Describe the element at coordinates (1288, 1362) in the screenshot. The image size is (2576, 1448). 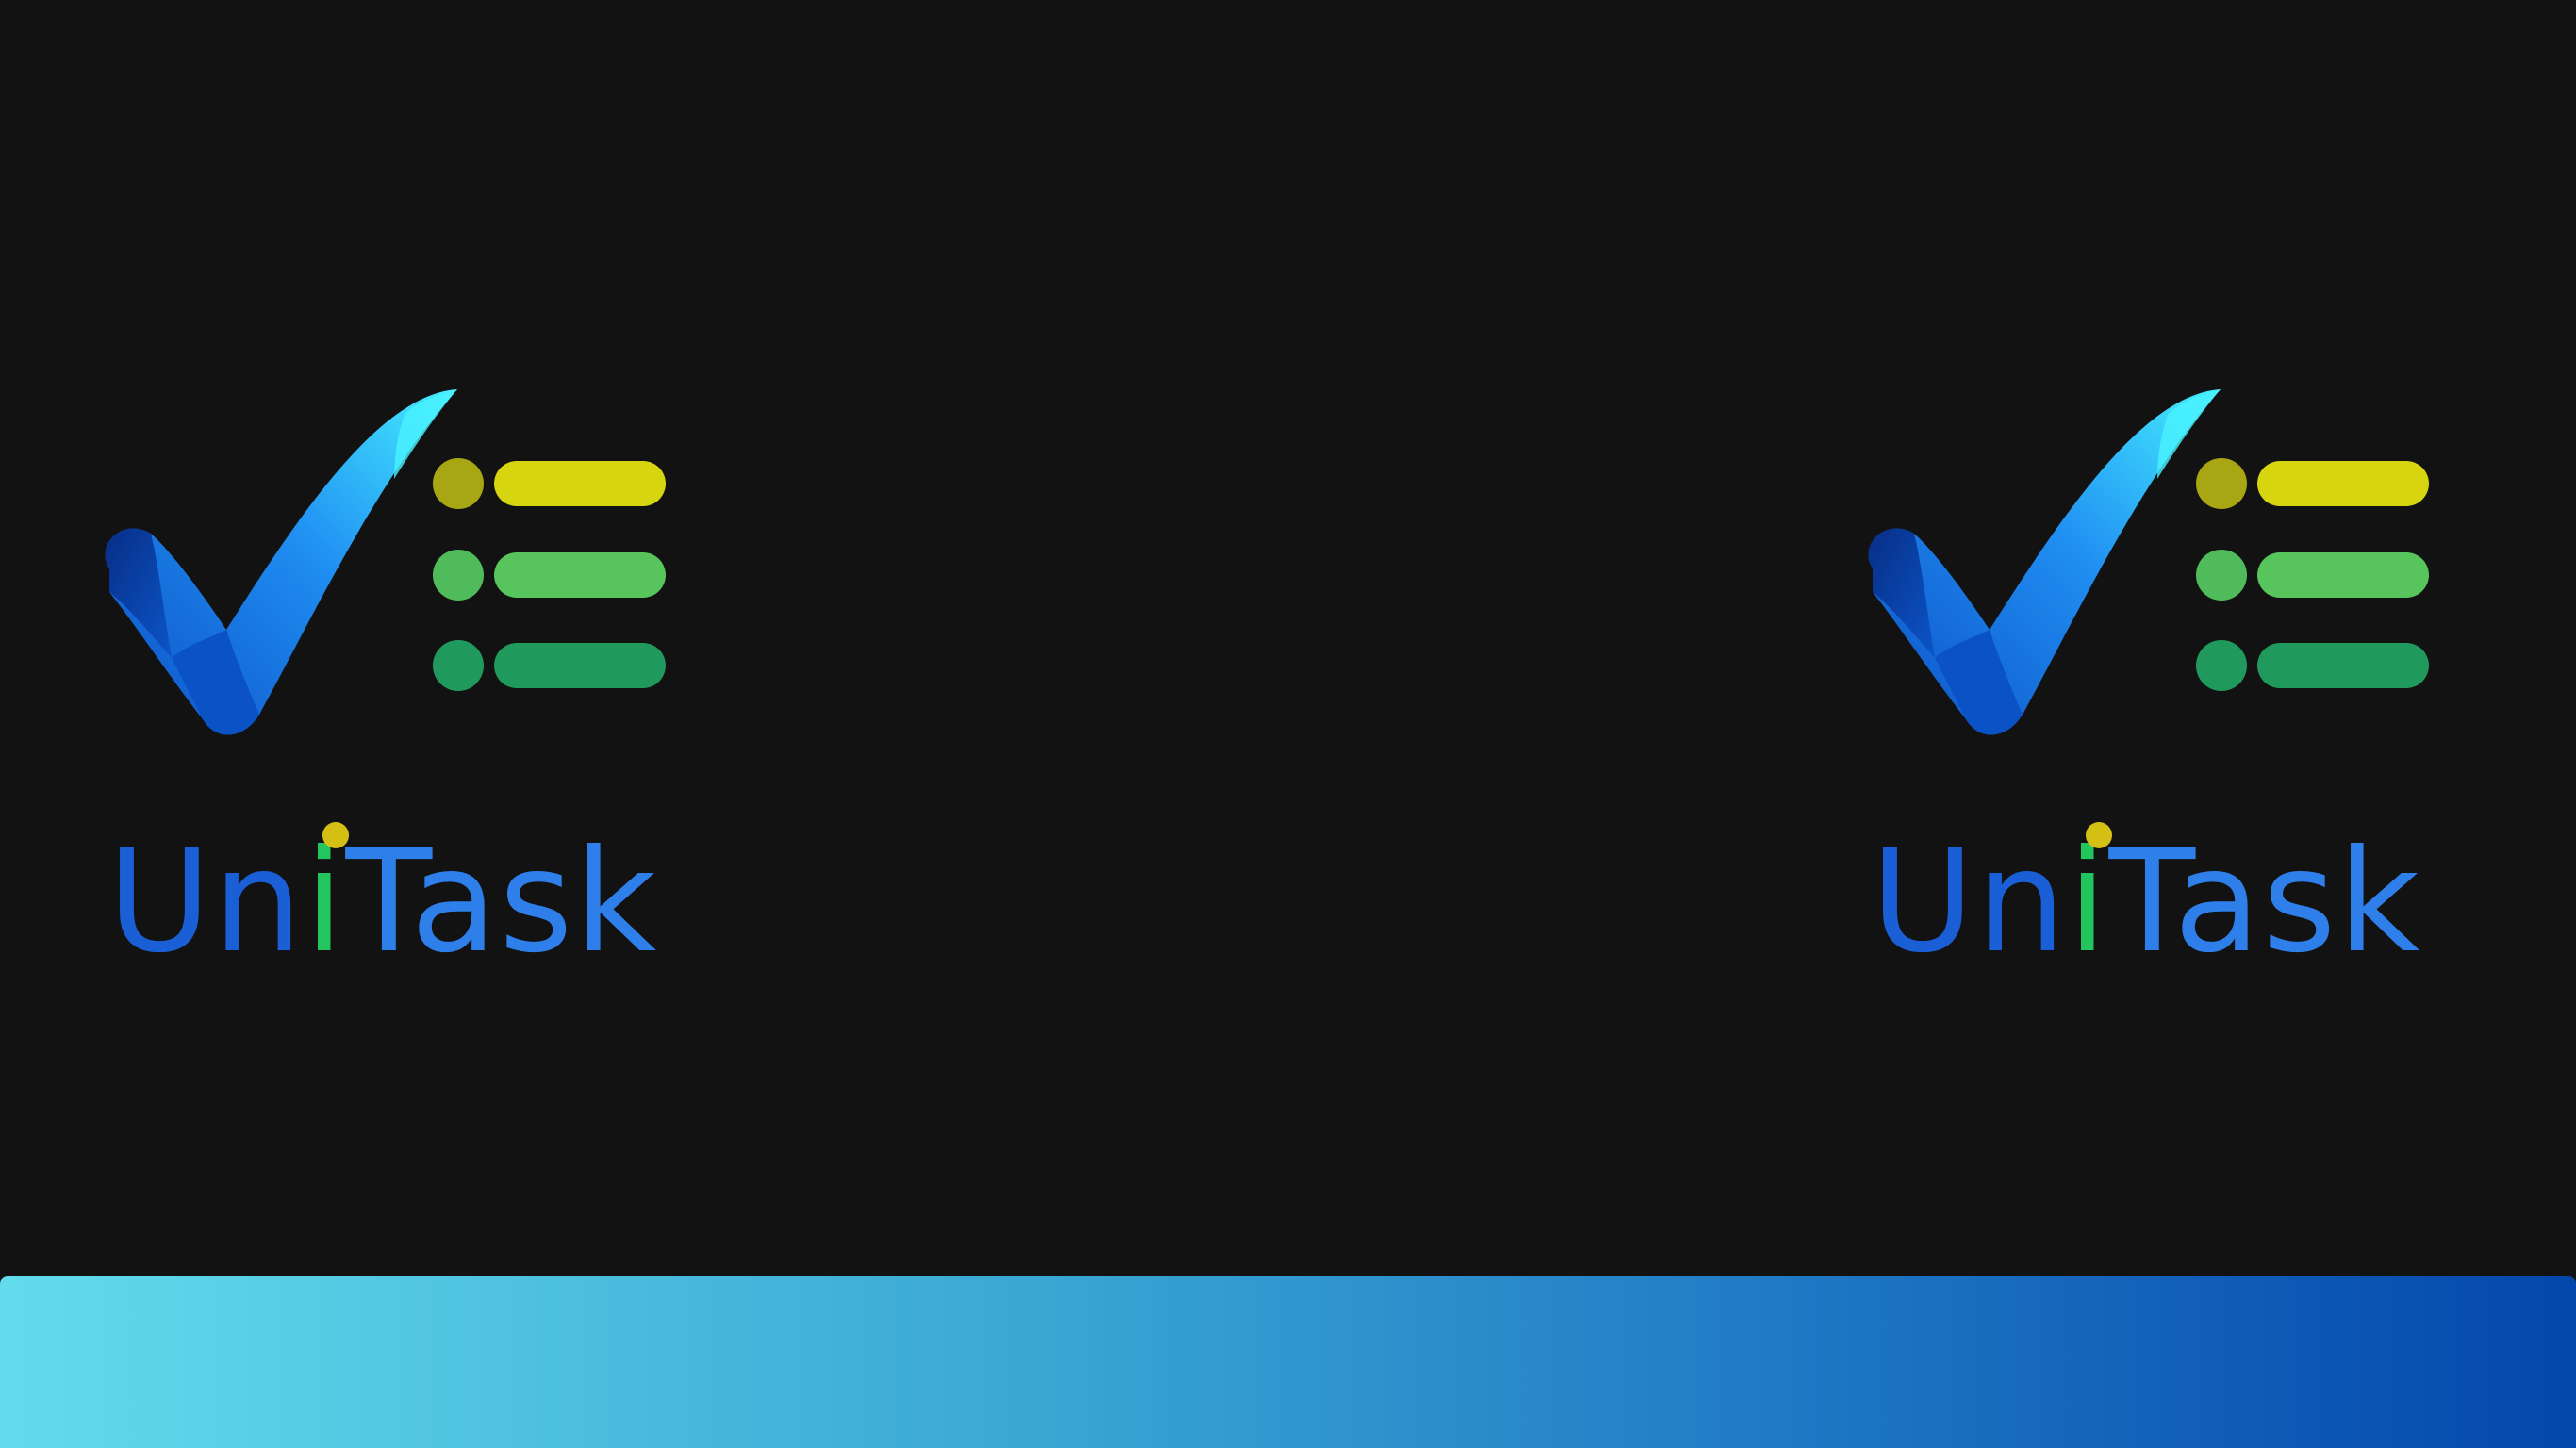
I see `gradient-footer-band` at that location.